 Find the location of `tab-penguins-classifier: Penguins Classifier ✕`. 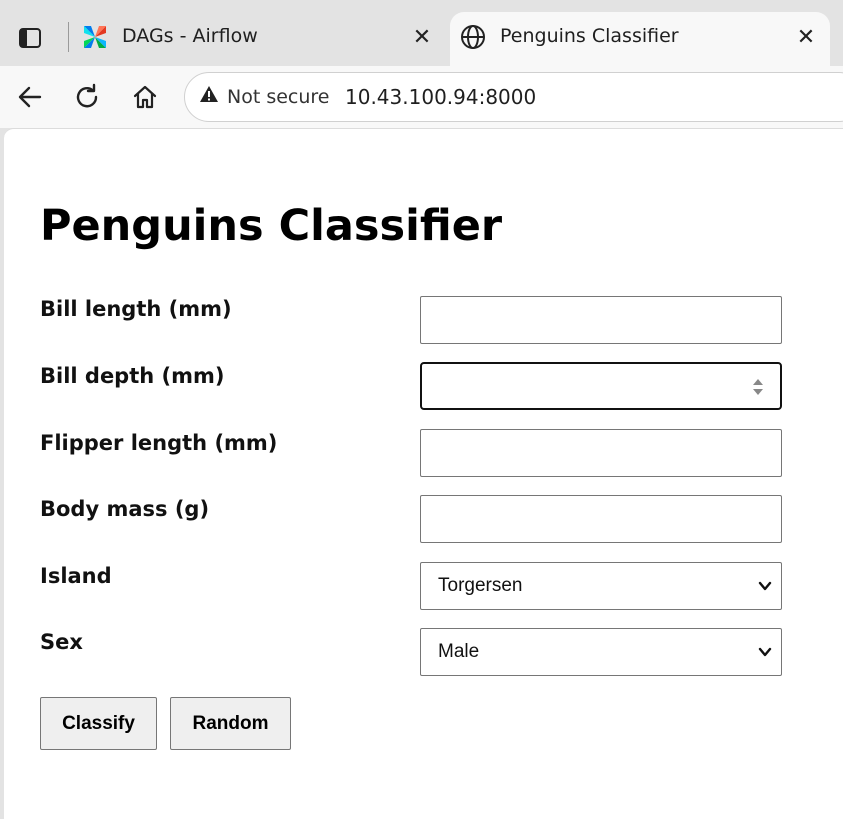

tab-penguins-classifier: Penguins Classifier ✕ is located at coordinates (640, 39).